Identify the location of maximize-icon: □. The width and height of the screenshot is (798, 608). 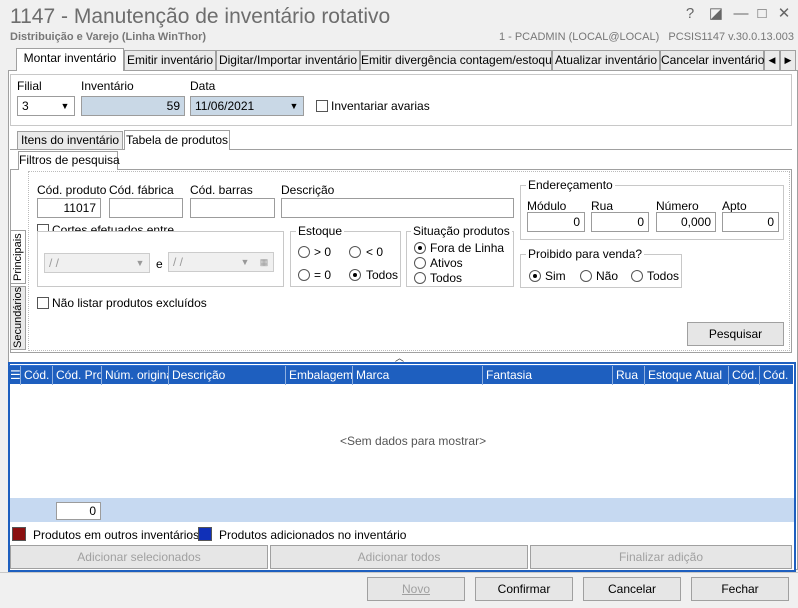
(762, 14).